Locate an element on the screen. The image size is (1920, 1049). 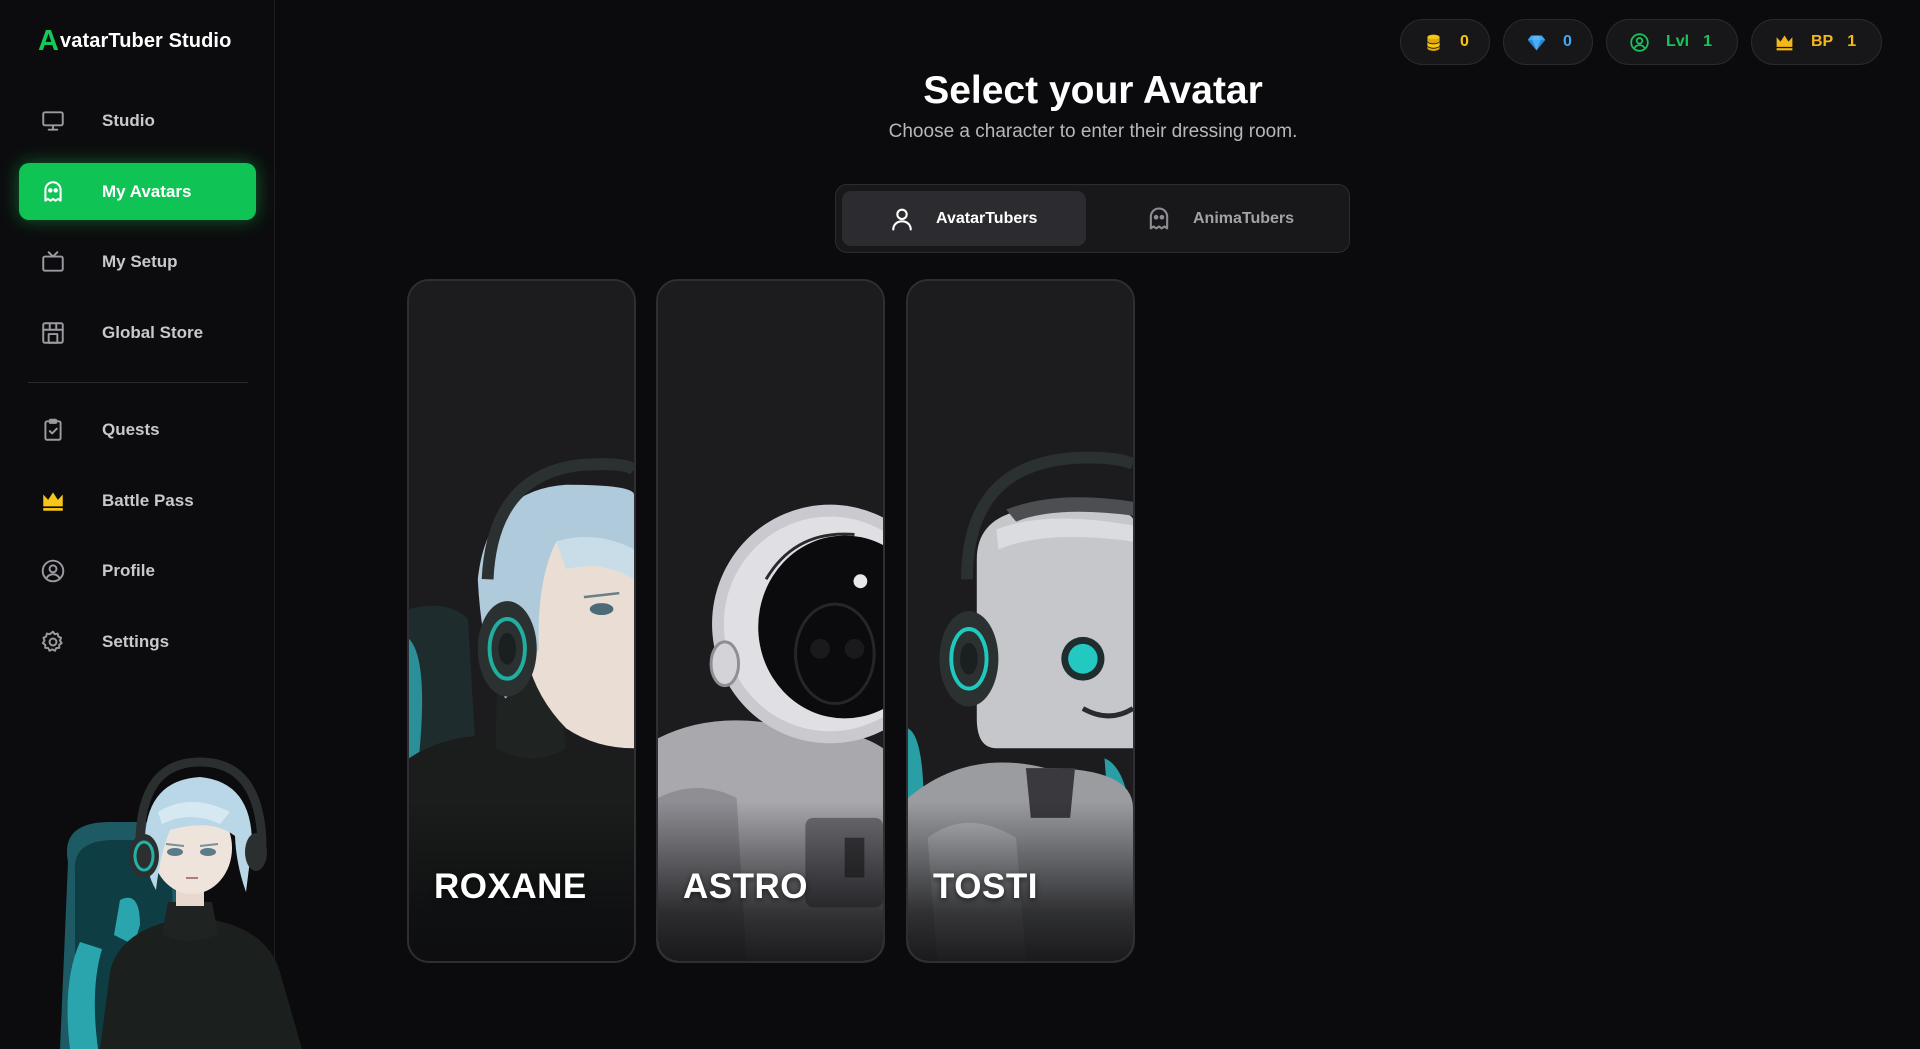
gem-icon is located at coordinates (1536, 42).